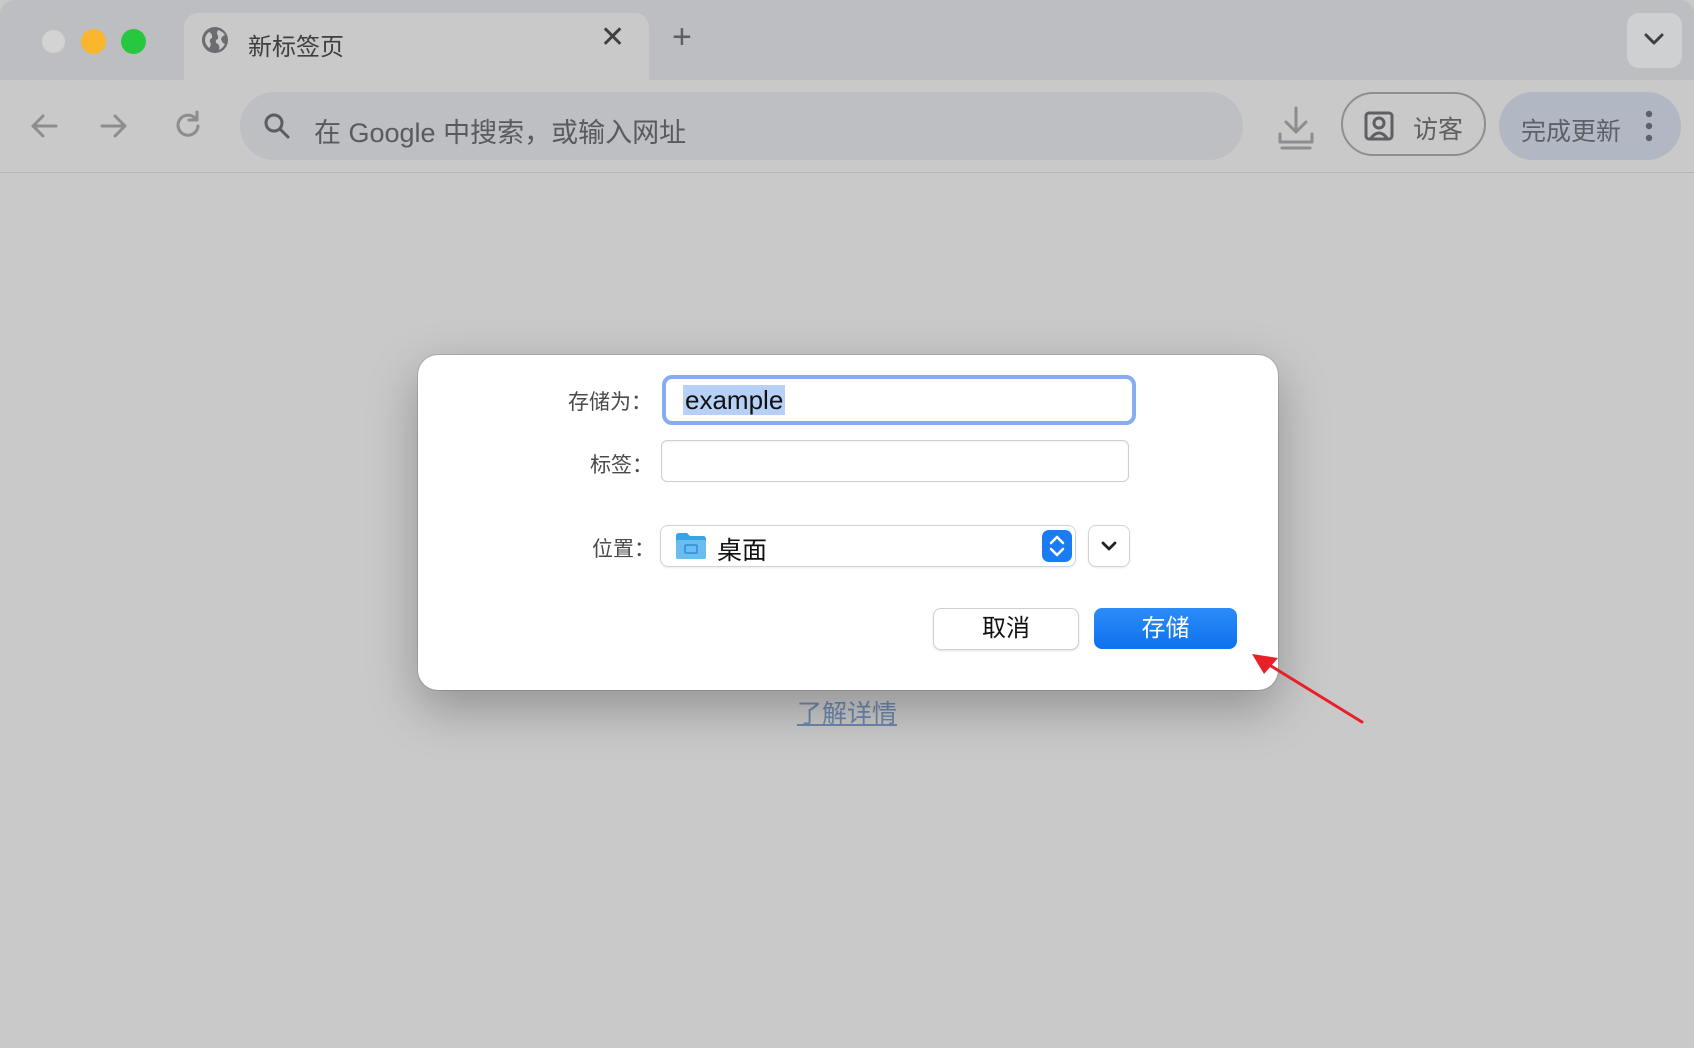 The image size is (1694, 1048). Describe the element at coordinates (868, 546) in the screenshot. I see `location-select: 桌面` at that location.